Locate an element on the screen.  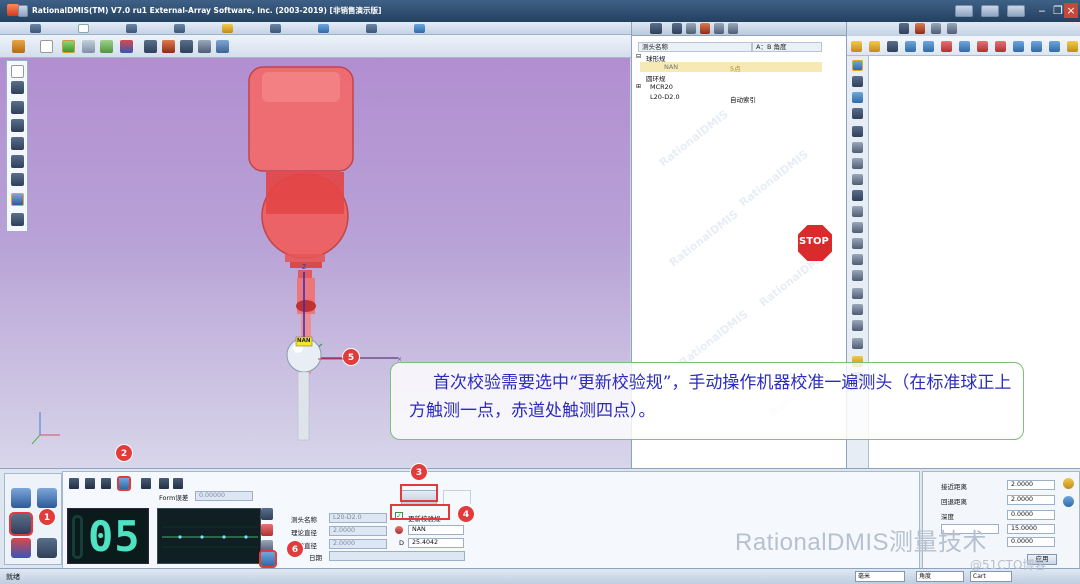
param-icon is located at coordinates (1054, 46).